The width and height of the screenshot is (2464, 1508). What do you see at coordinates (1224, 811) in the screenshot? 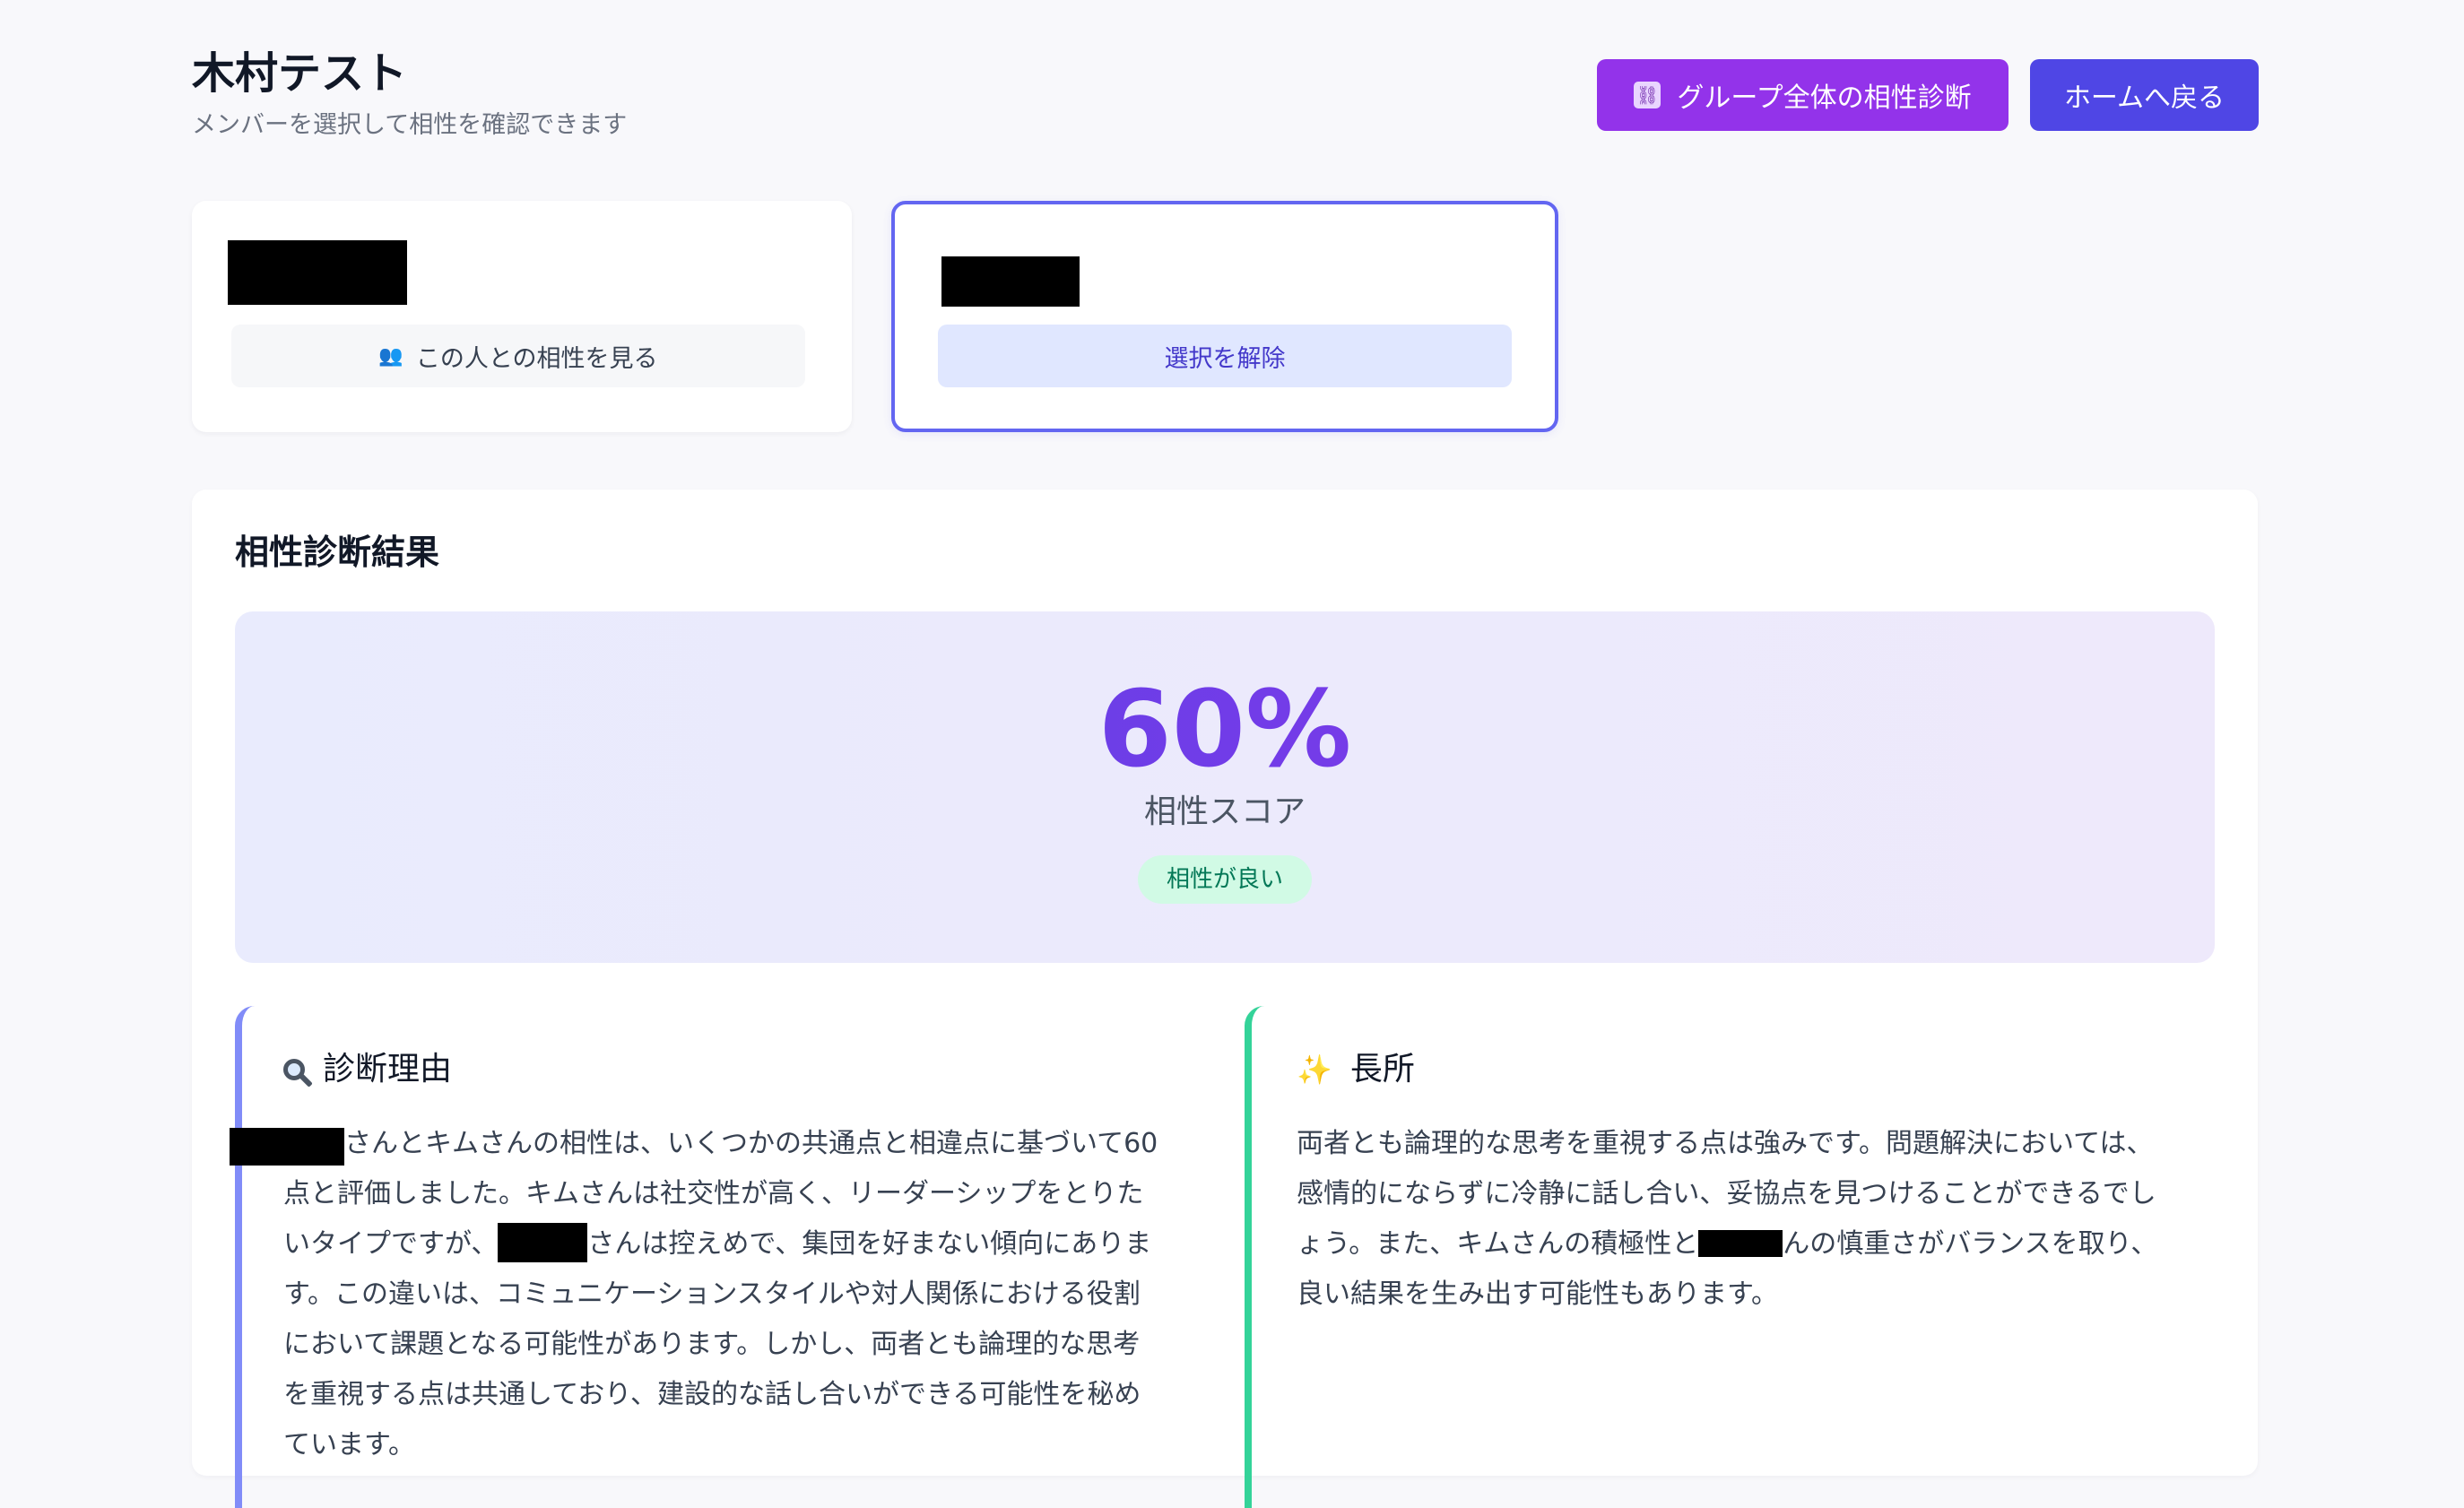
I see `score-label: 相性スコア` at bounding box center [1224, 811].